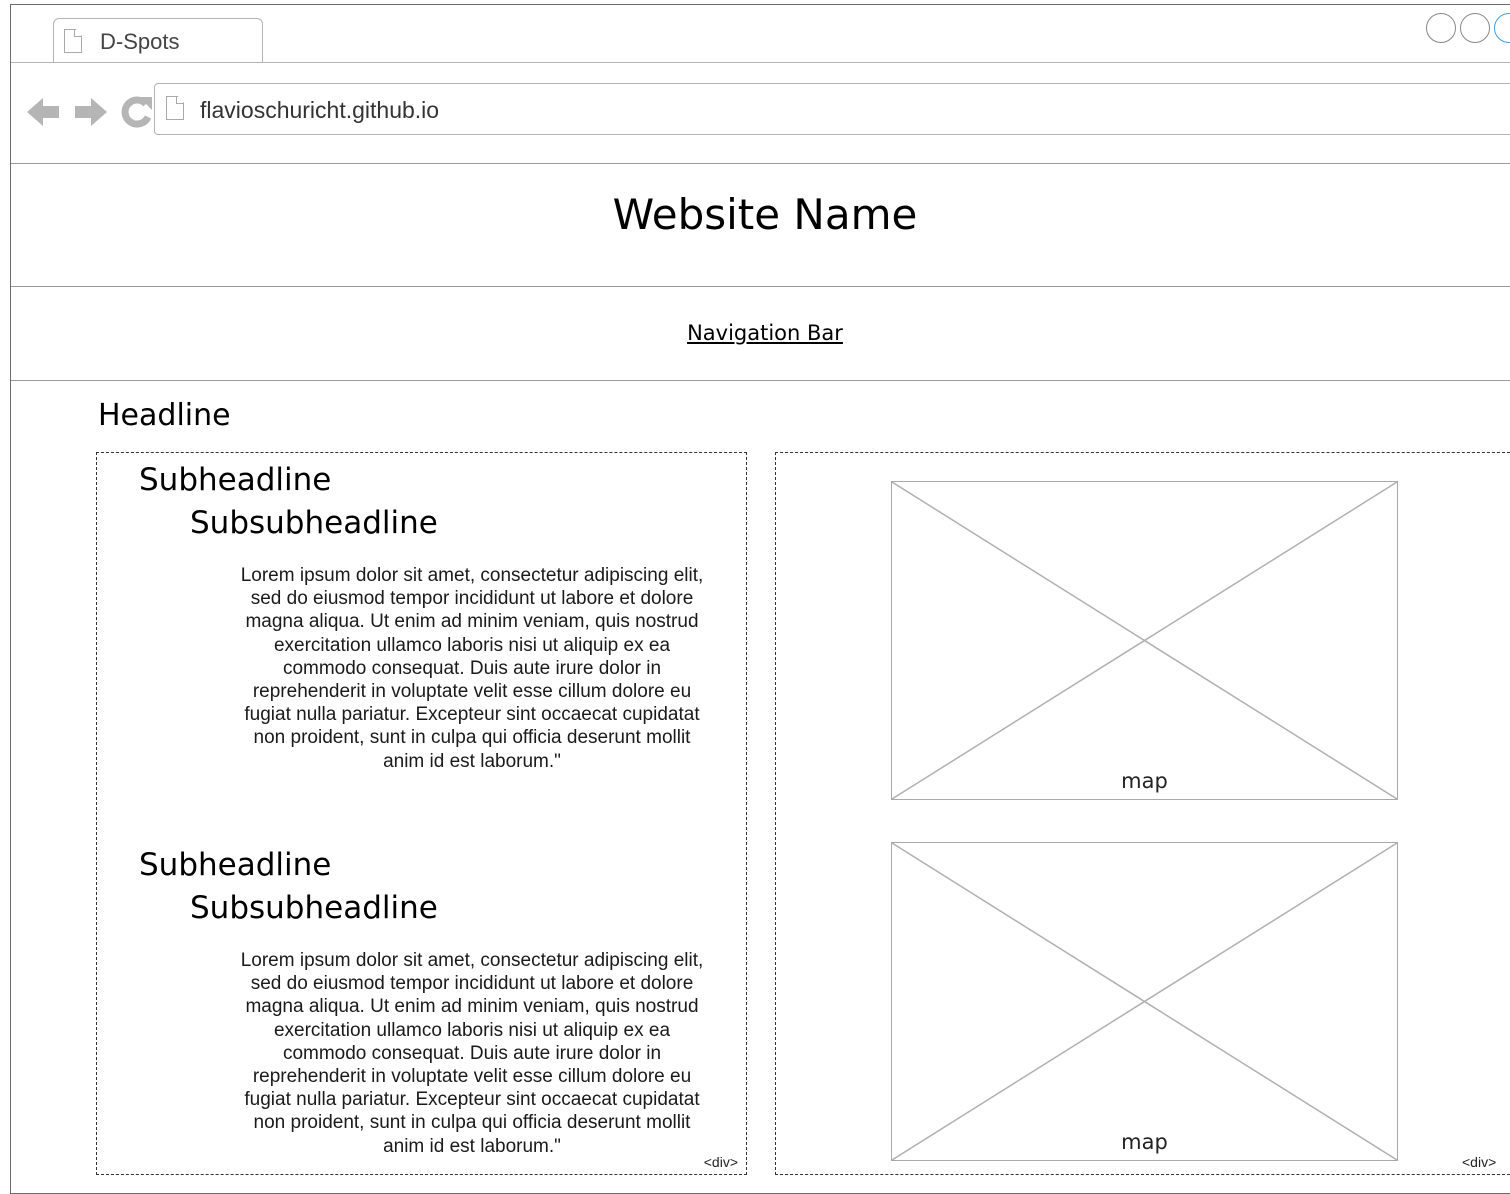 This screenshot has height=1194, width=1510. Describe the element at coordinates (1441, 28) in the screenshot. I see `minimize-button` at that location.